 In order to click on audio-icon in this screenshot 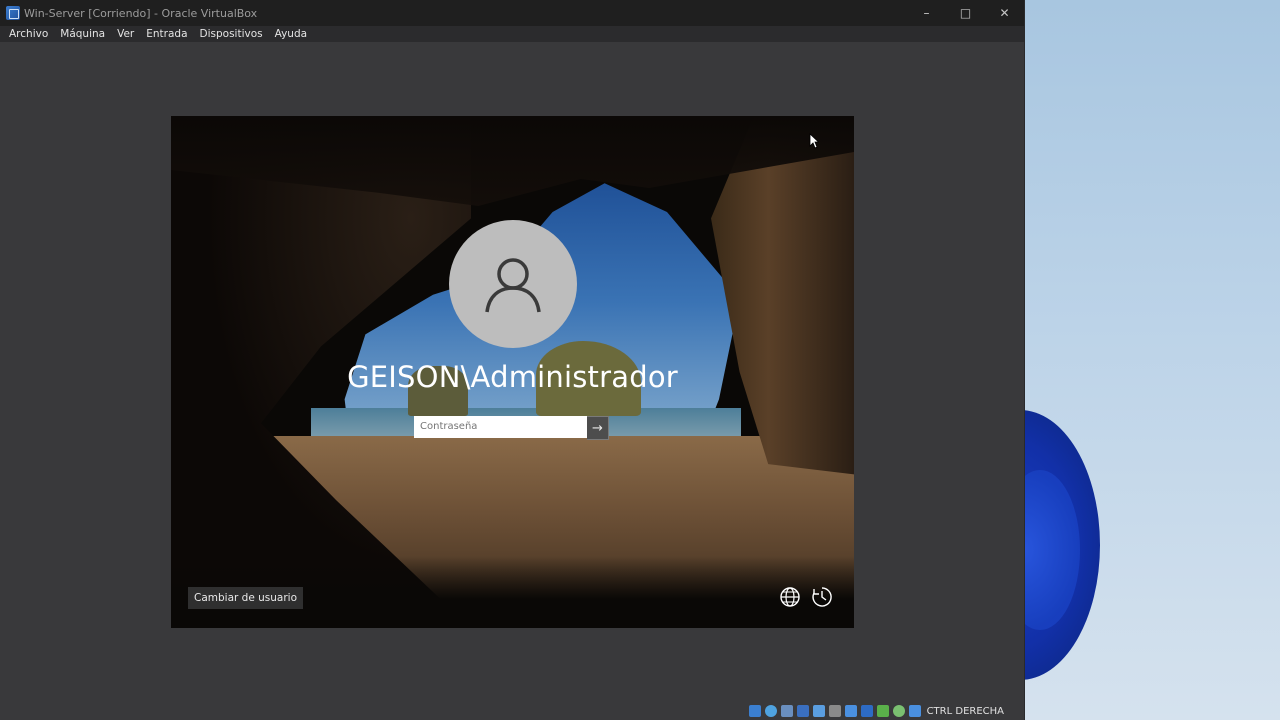, I will do `click(786, 711)`.